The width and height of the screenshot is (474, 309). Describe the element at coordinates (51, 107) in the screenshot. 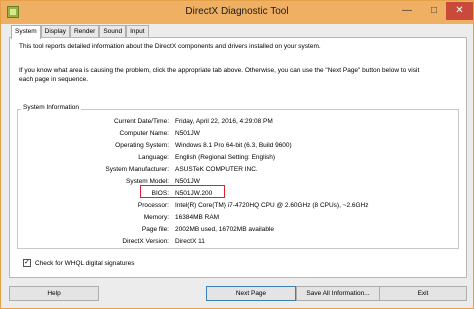

I see `system-information-label: System Information` at that location.